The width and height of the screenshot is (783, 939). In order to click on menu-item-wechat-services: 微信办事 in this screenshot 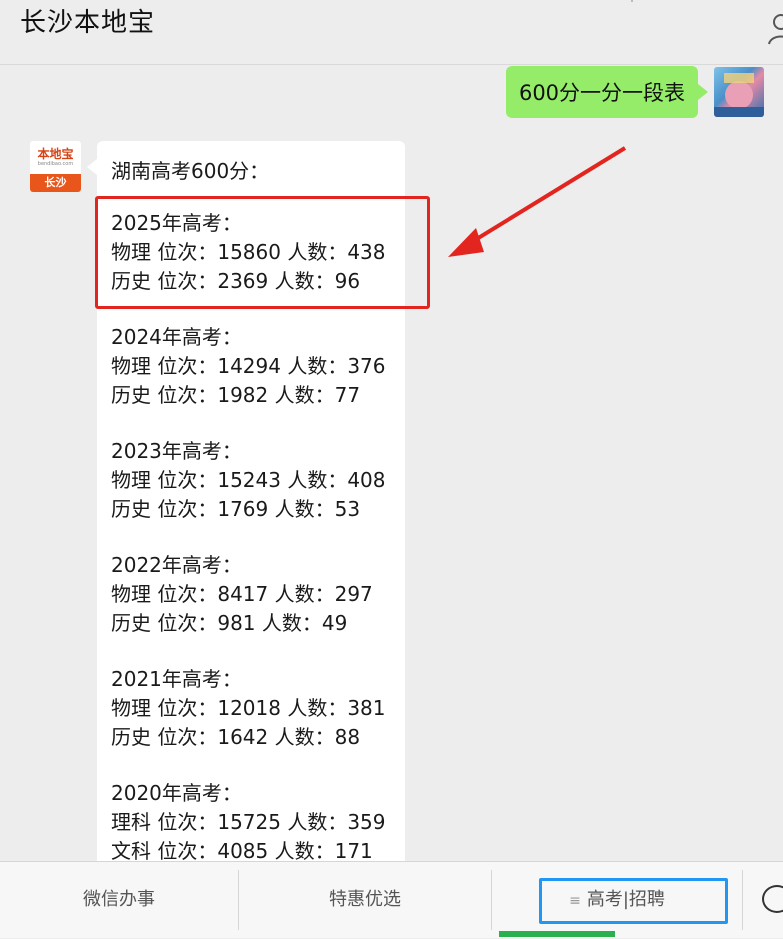, I will do `click(119, 900)`.